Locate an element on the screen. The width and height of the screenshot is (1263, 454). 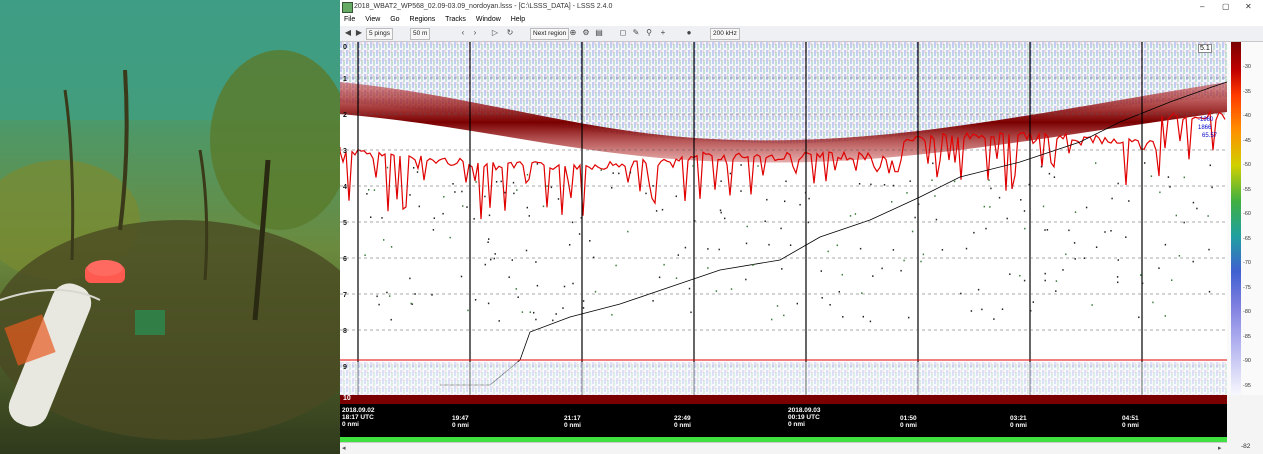
select-tool-icon: ◻ is located at coordinates (623, 33).